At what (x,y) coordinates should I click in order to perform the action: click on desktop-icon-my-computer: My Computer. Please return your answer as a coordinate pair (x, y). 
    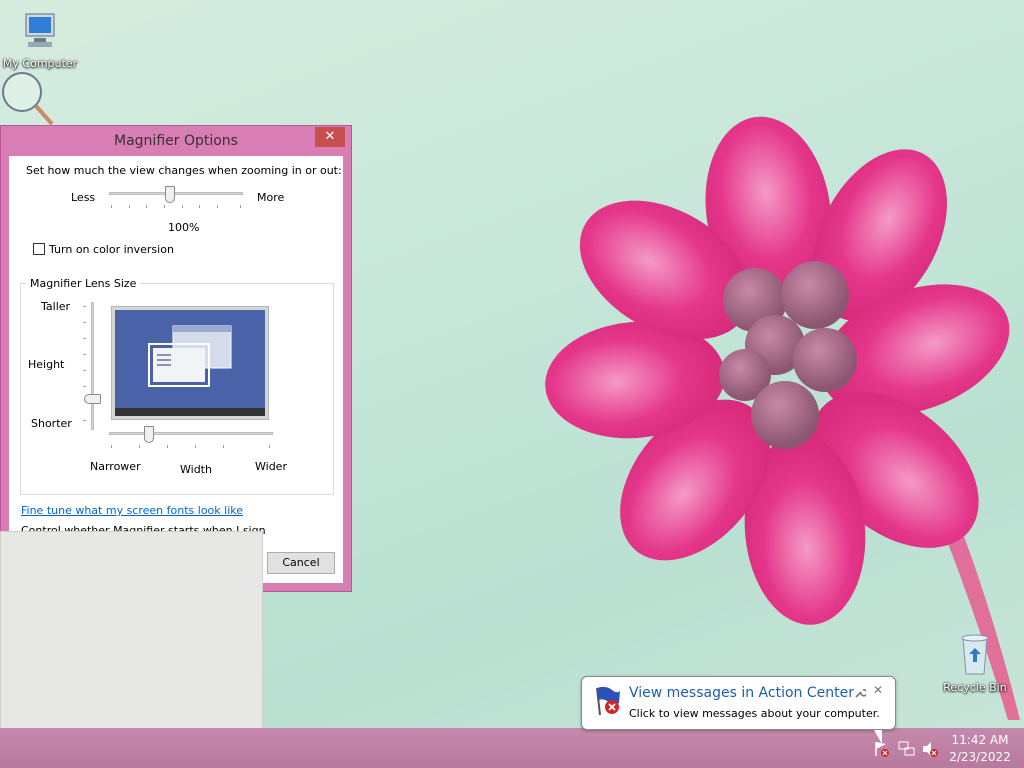
    Looking at the image, I should click on (40, 40).